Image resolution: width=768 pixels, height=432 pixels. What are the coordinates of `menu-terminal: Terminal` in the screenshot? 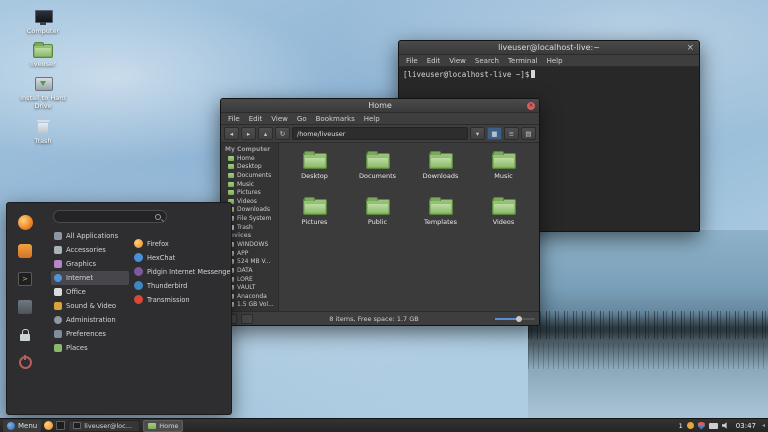 It's located at (523, 61).